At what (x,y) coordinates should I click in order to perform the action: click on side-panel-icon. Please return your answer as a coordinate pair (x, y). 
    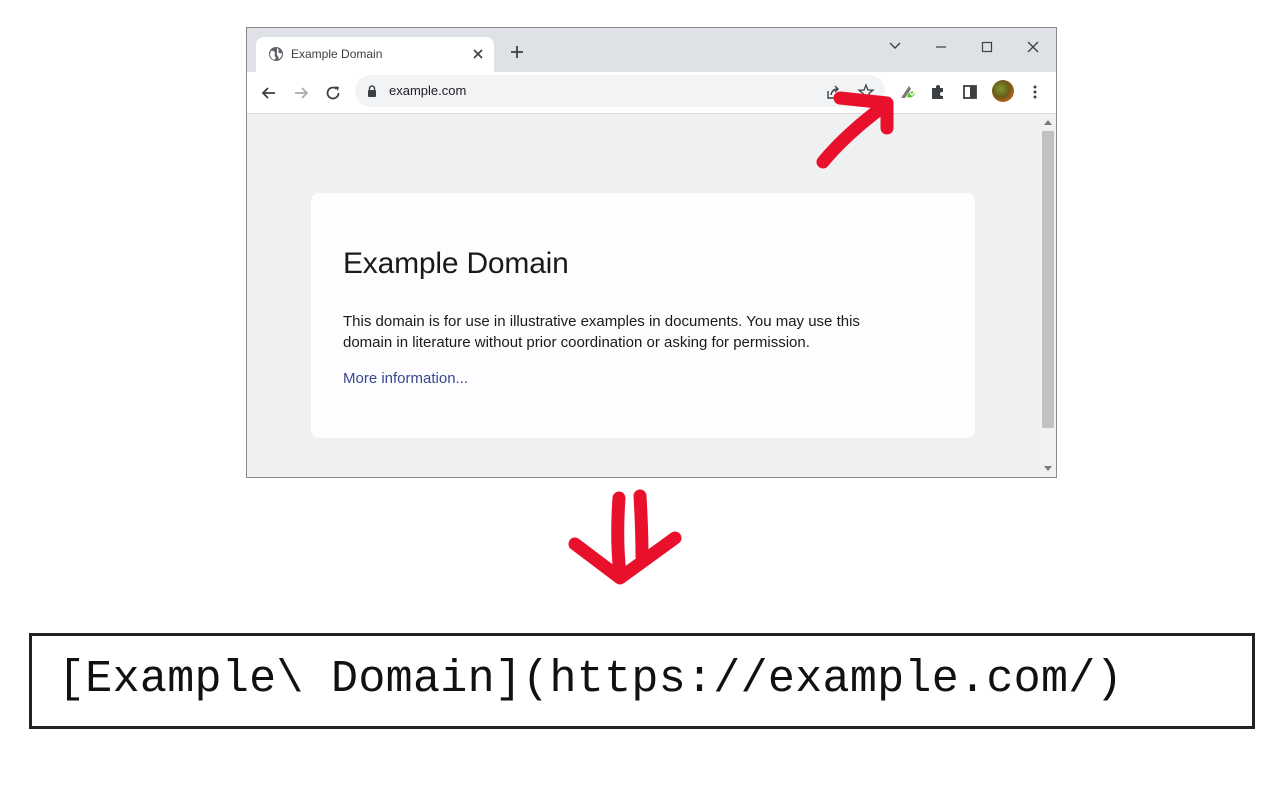
    Looking at the image, I should click on (970, 92).